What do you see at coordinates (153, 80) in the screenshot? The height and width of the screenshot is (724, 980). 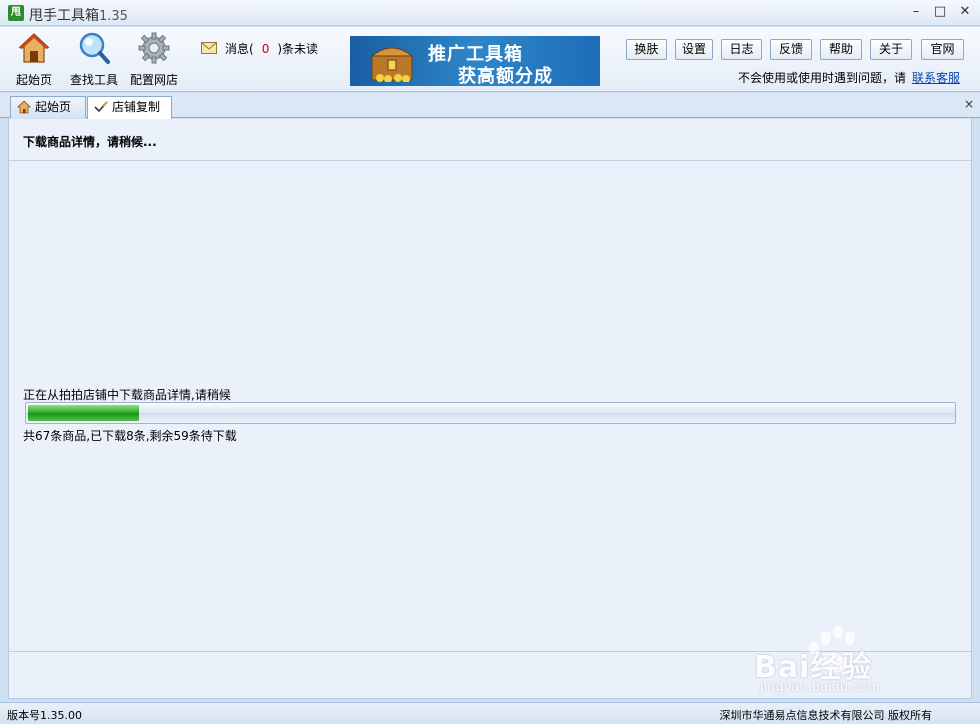 I see `configure-store-label: 配置网店` at bounding box center [153, 80].